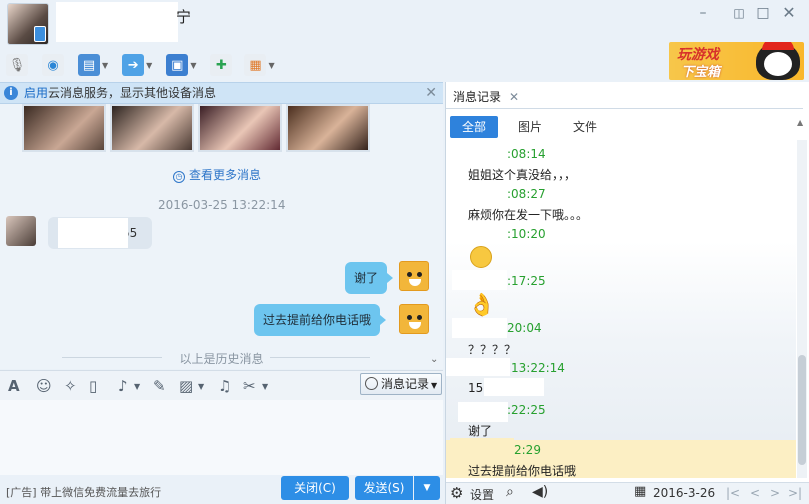 The height and width of the screenshot is (504, 809). I want to click on entry-text: 谢了, so click(480, 431).